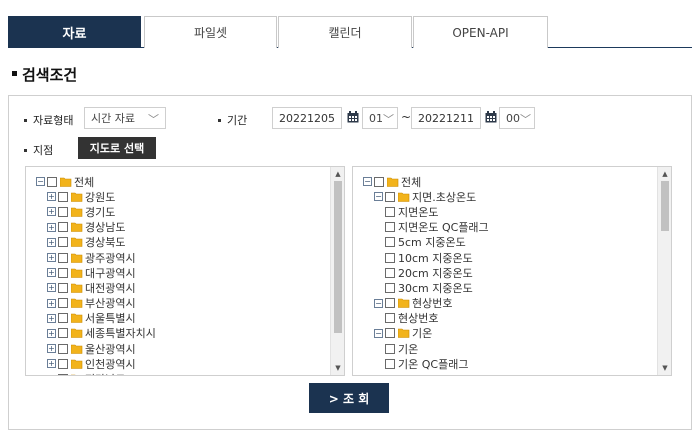  I want to click on tree-item: − 지면.초상온도, so click(505, 196).